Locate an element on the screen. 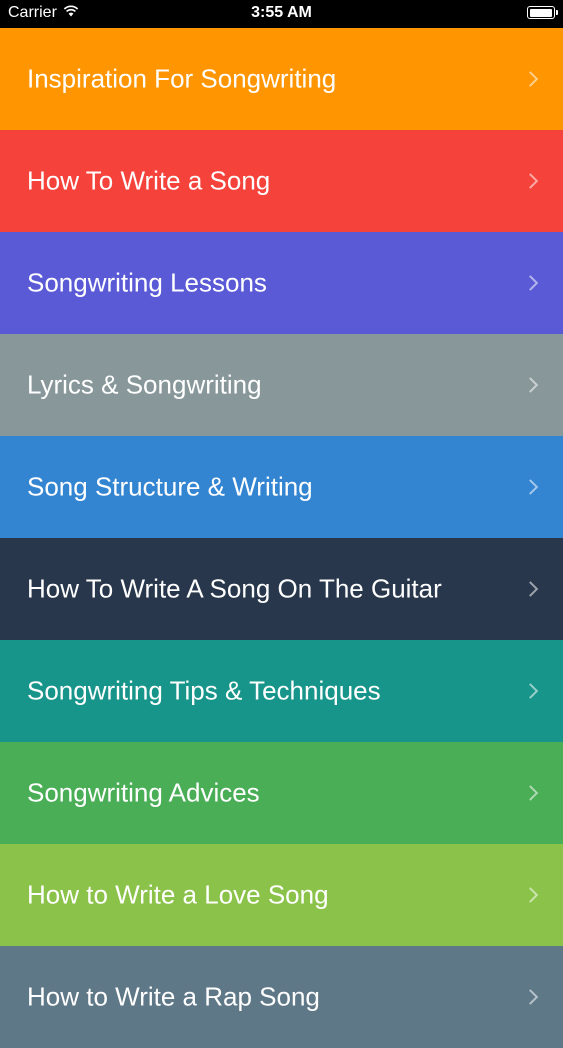 The width and height of the screenshot is (563, 1048). list-item-label: Songwriting Lessons is located at coordinates (147, 282).